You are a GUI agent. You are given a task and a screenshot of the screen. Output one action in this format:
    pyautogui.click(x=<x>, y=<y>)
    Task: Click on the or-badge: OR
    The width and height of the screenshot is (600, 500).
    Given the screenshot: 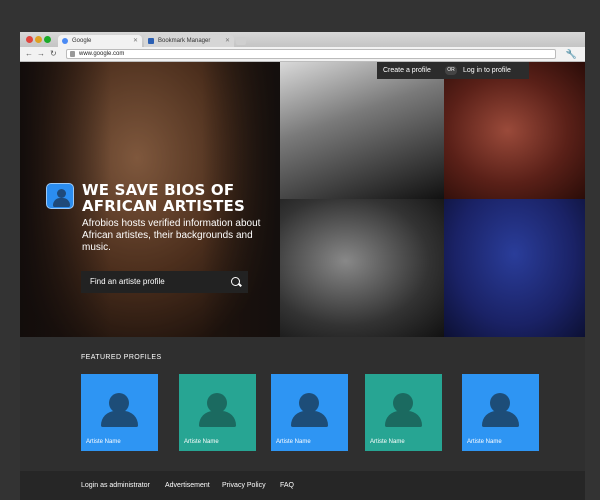 What is the action you would take?
    pyautogui.click(x=451, y=70)
    